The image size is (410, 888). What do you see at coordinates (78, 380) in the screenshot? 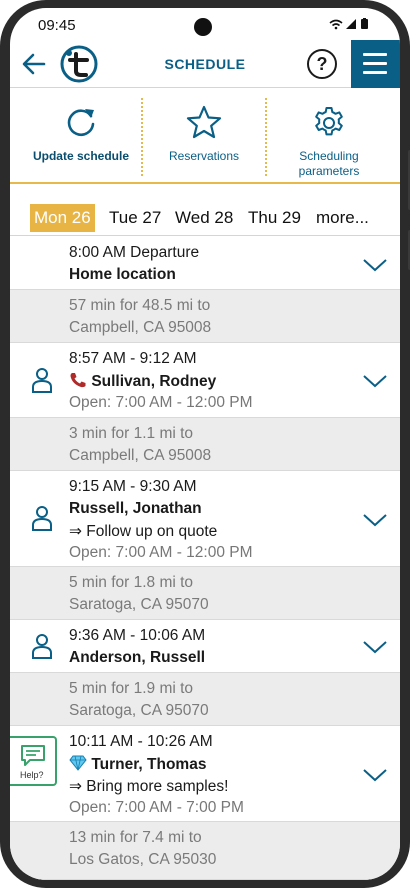
I see `phone-icon` at bounding box center [78, 380].